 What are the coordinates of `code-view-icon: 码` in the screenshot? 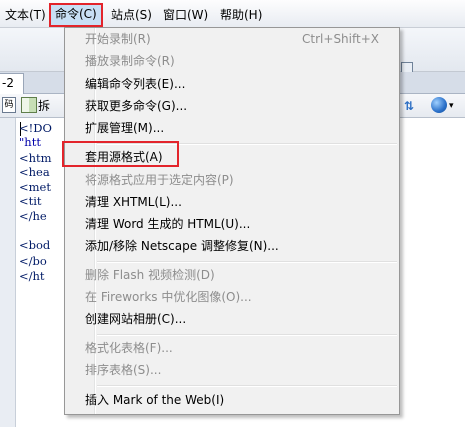 It's located at (9, 105).